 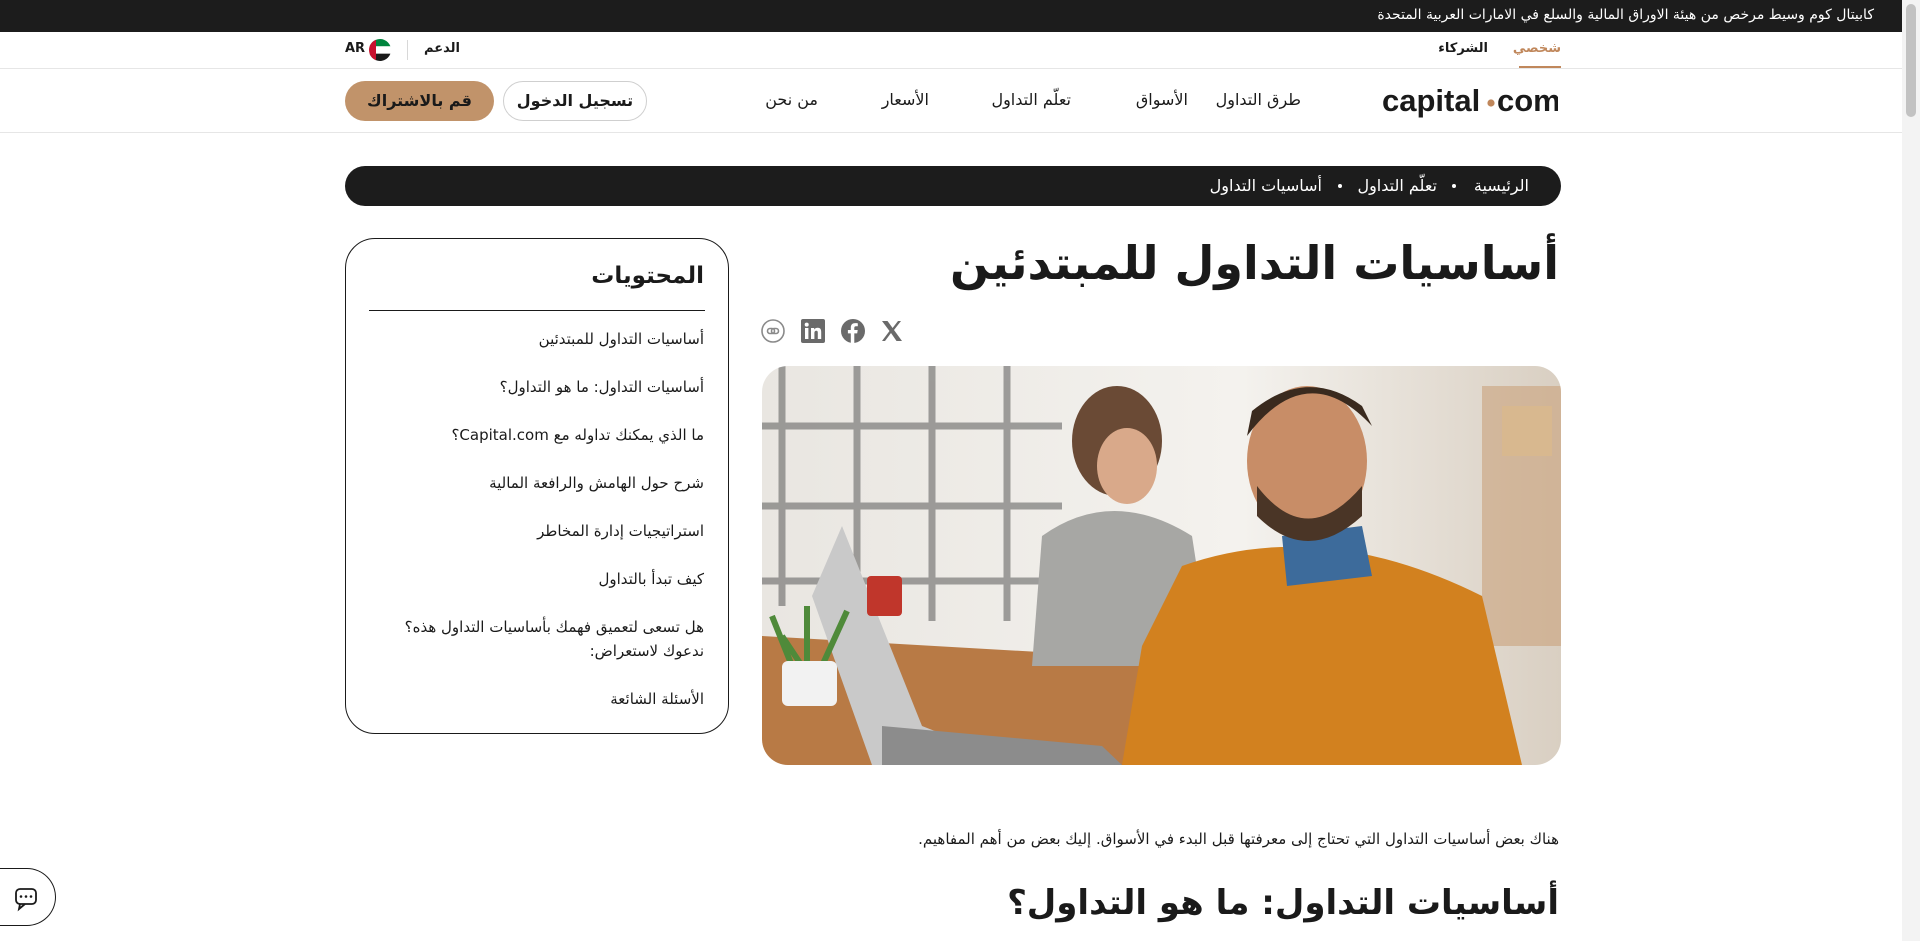 I want to click on toc-item: ما الذي يمكنك تداوله مع Capital.com؟, so click(x=544, y=435).